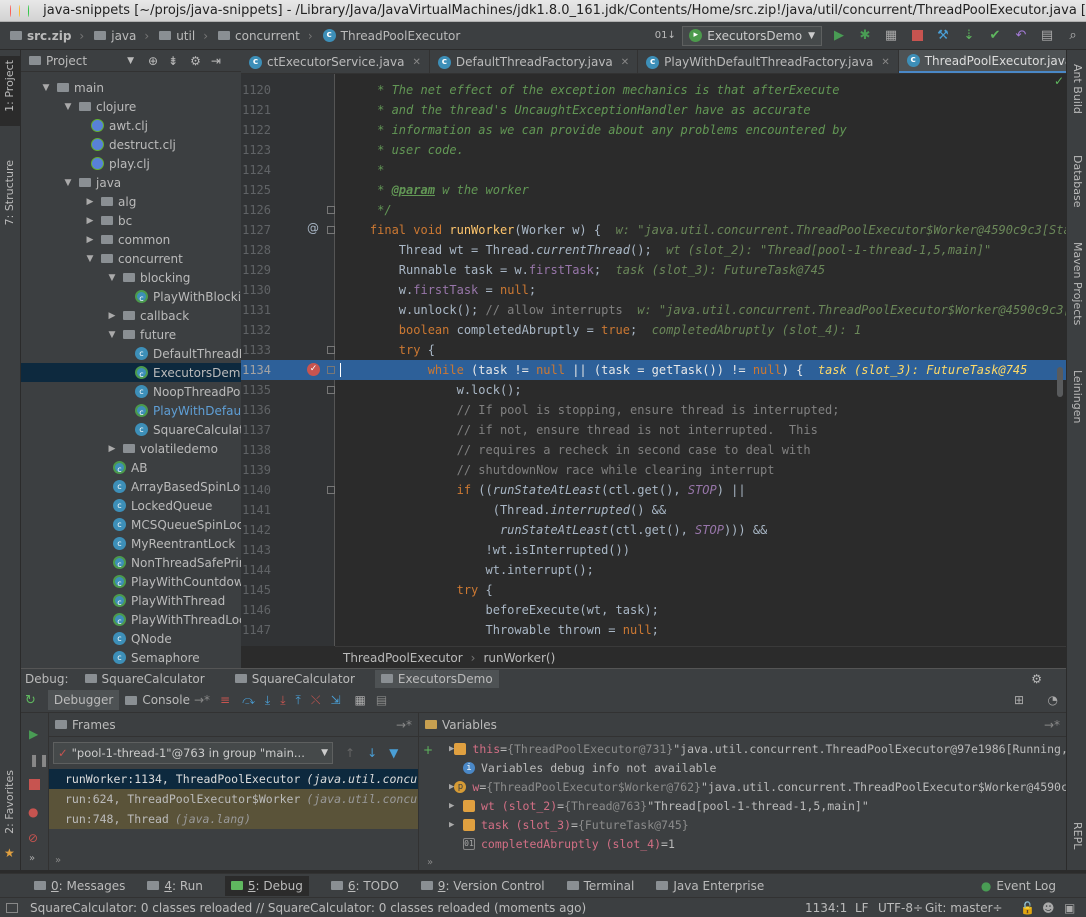 The height and width of the screenshot is (917, 1086). I want to click on rerun-icon: ↻, so click(30, 700).